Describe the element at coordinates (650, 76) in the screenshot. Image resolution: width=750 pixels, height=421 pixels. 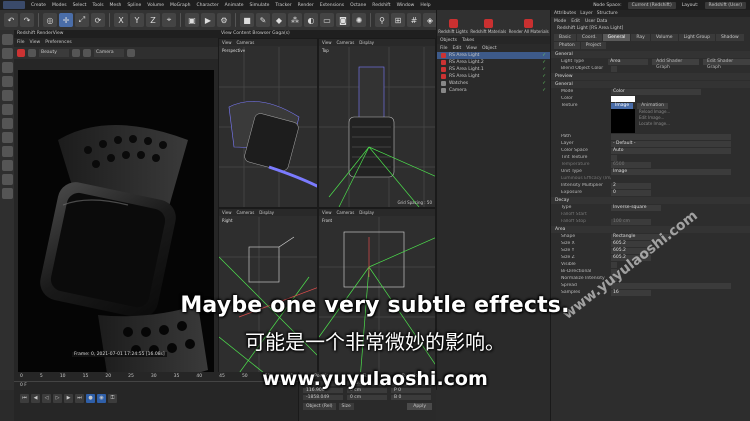
I see `section-preview: Preview` at that location.